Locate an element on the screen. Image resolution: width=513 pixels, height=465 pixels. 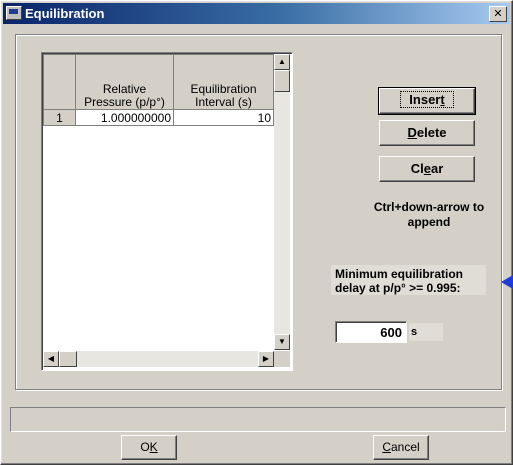
interval-cell: 10 is located at coordinates (223, 117).